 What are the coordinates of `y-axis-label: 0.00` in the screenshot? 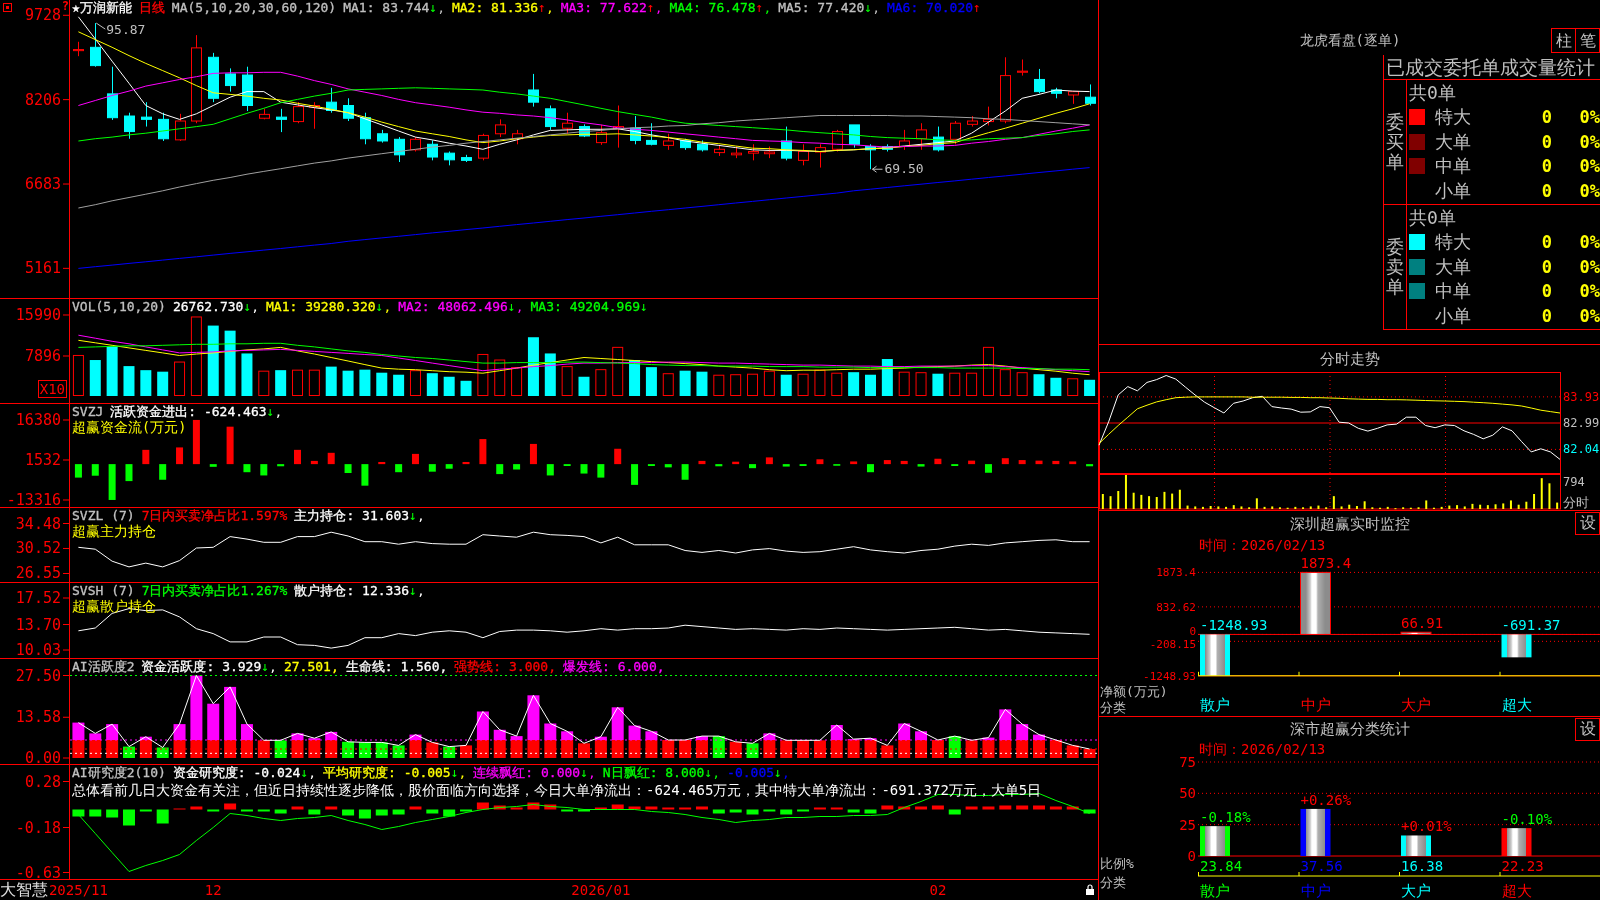 It's located at (42, 758).